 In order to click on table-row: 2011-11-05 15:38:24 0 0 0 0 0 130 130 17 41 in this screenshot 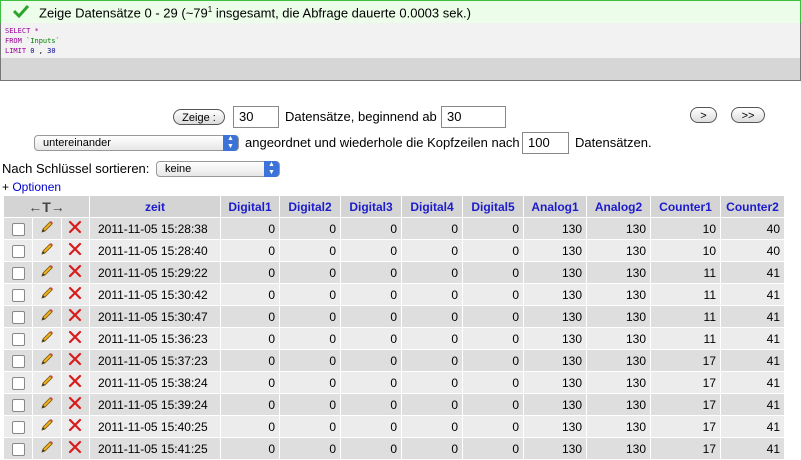, I will do `click(394, 382)`.